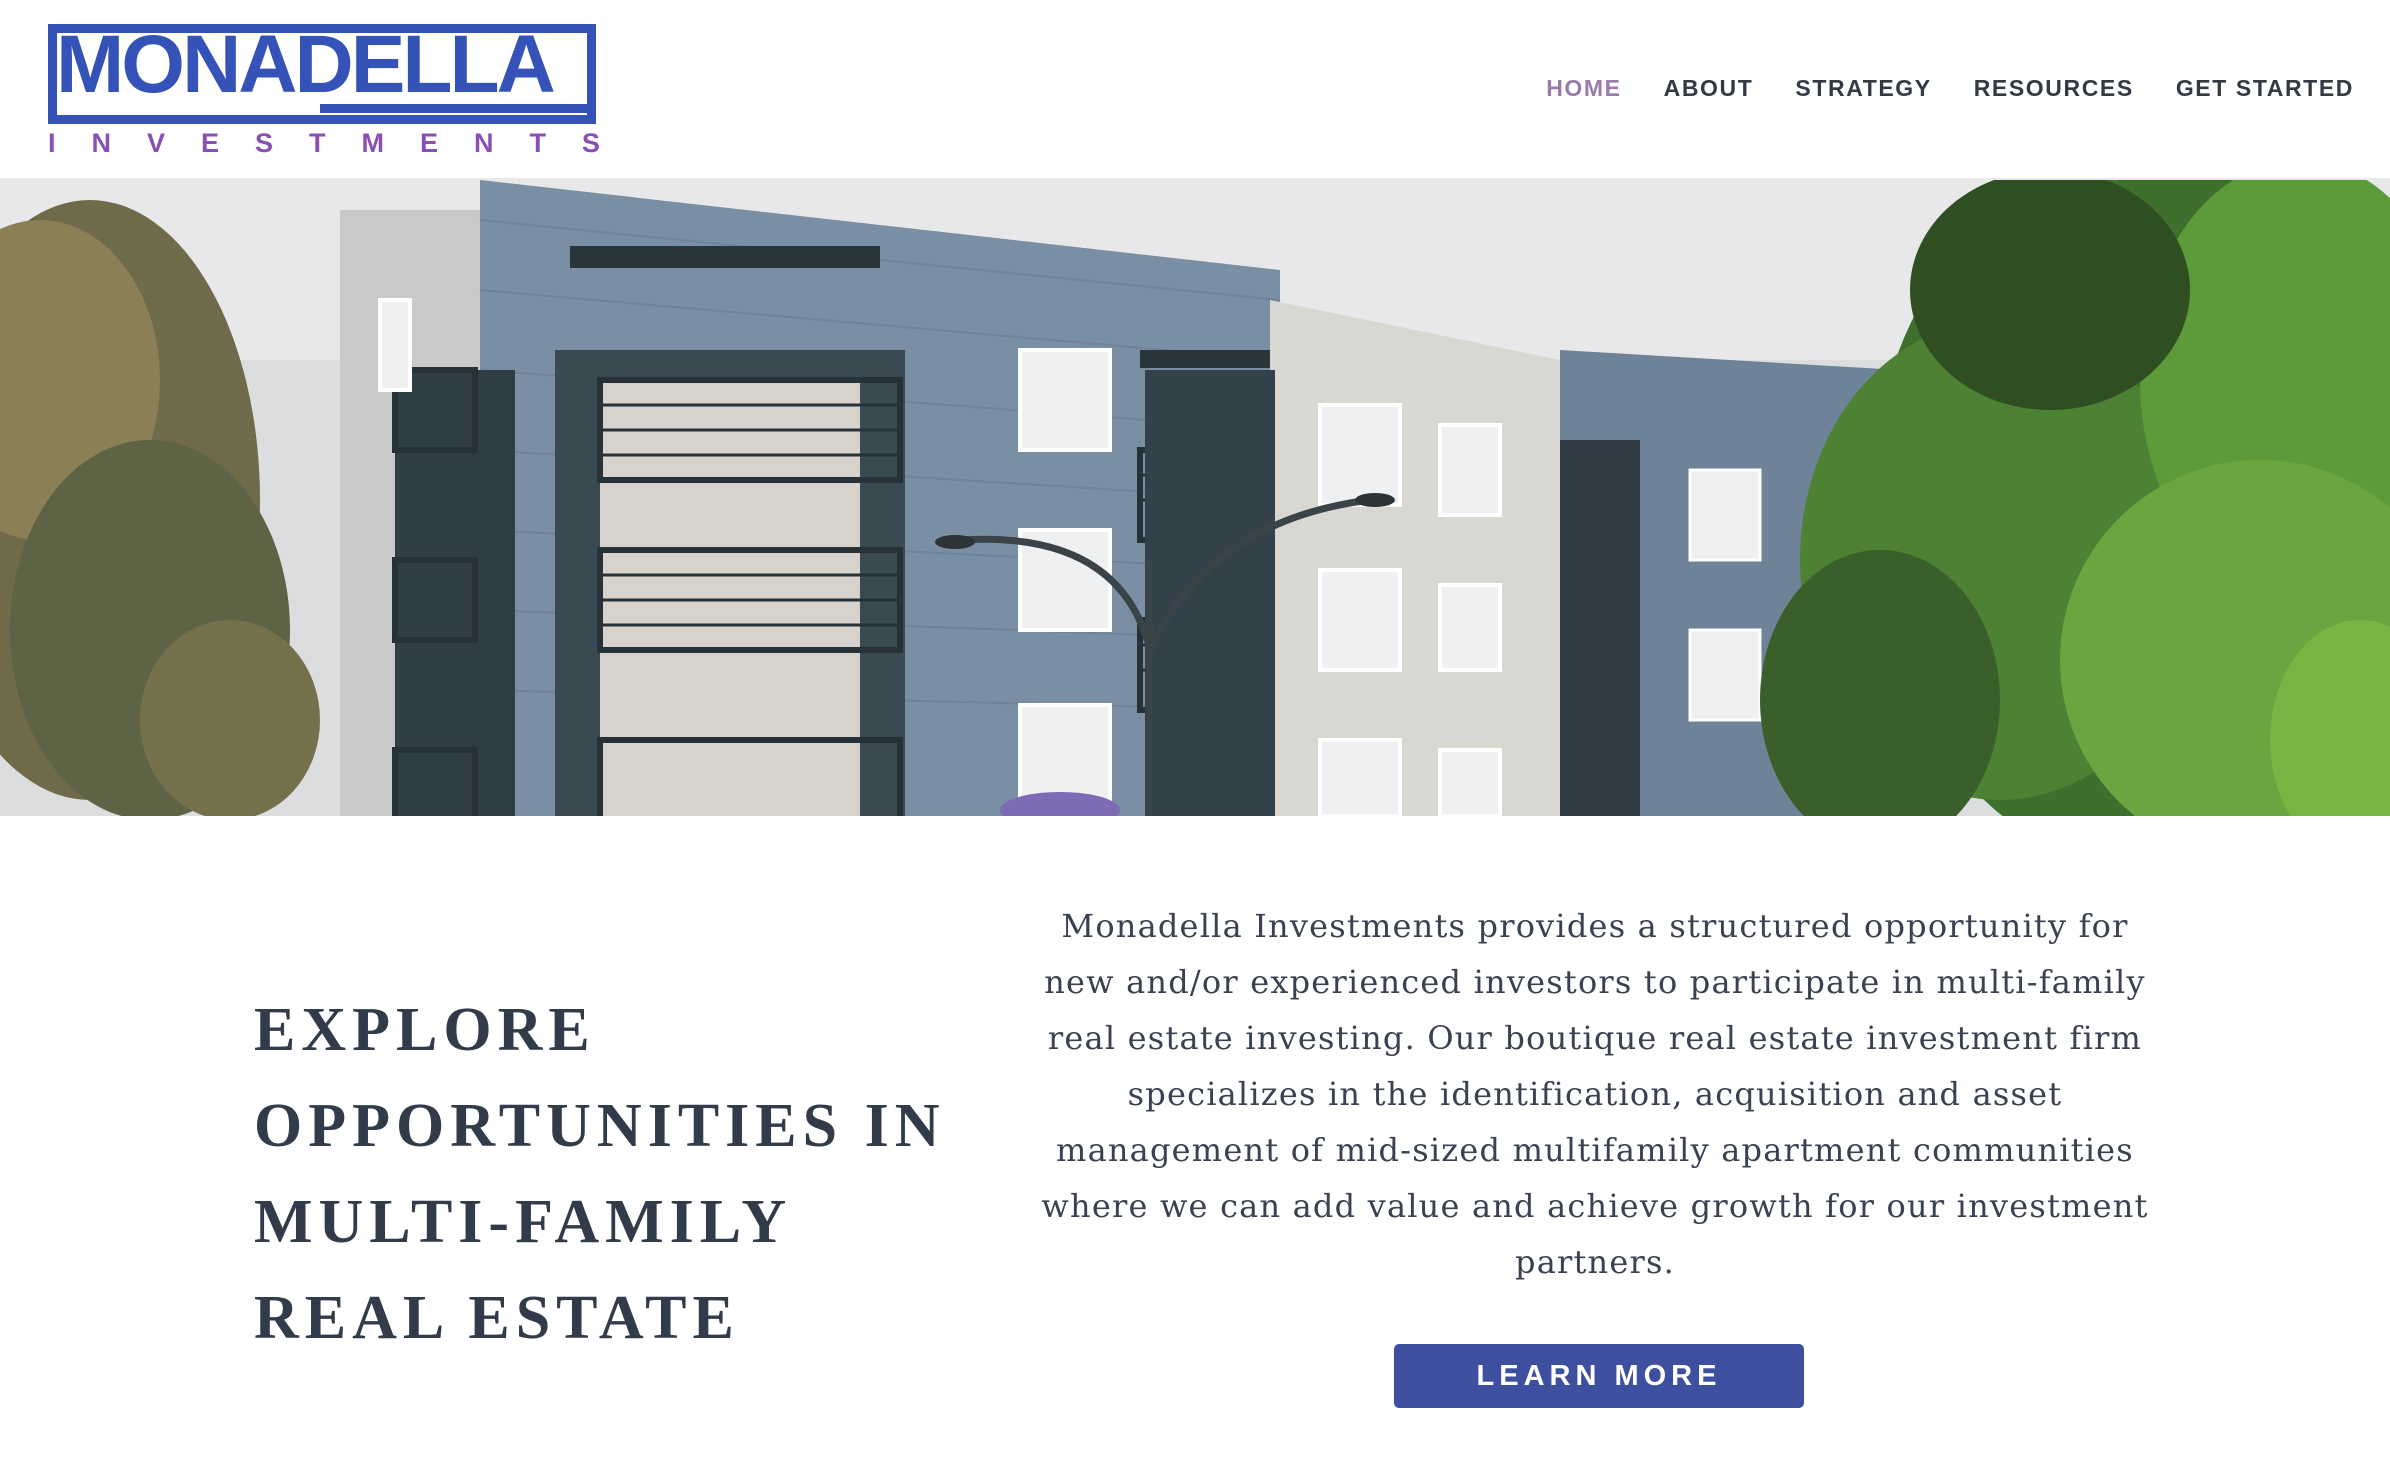 Image resolution: width=2390 pixels, height=1458 pixels. What do you see at coordinates (497, 1318) in the screenshot?
I see `headline-line: REAL ESTATE` at bounding box center [497, 1318].